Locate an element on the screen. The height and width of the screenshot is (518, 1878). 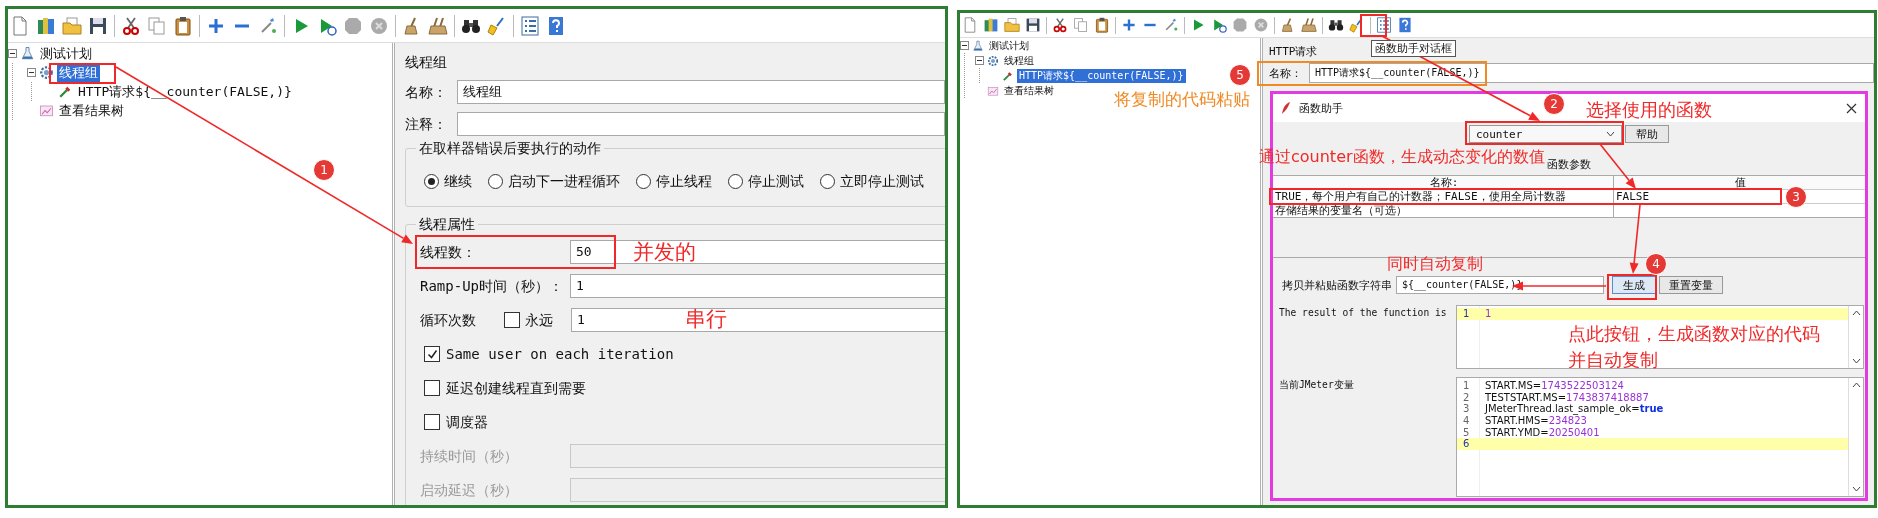
generate-button: 生成 is located at coordinates (1634, 285).